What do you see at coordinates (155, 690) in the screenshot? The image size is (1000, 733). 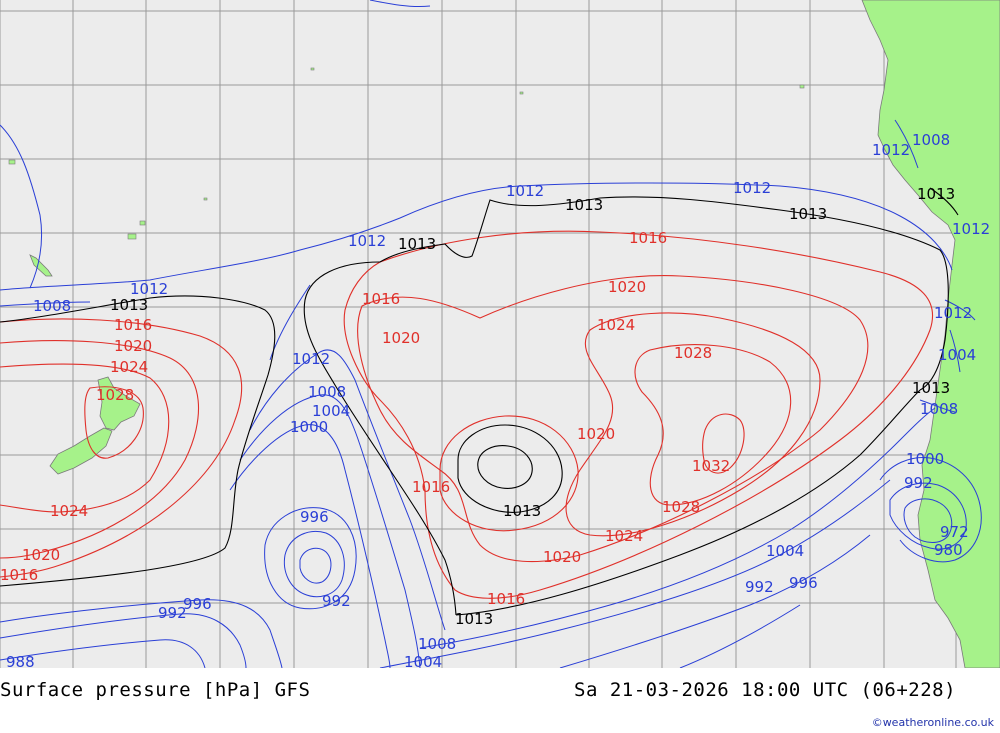 I see `map-title: Surface pressure [hPa] GFS` at bounding box center [155, 690].